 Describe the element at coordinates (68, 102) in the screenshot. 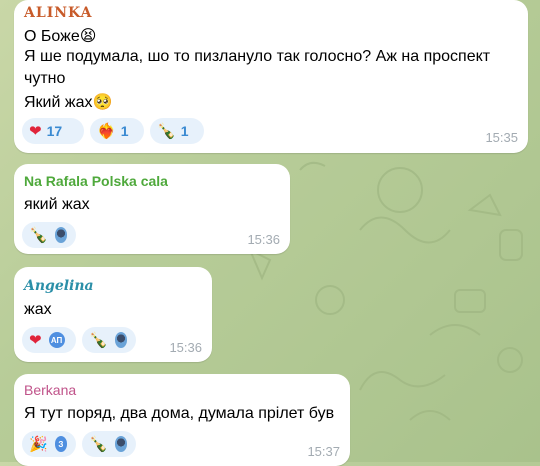

I see `message-text-line: Який жах🥺` at that location.